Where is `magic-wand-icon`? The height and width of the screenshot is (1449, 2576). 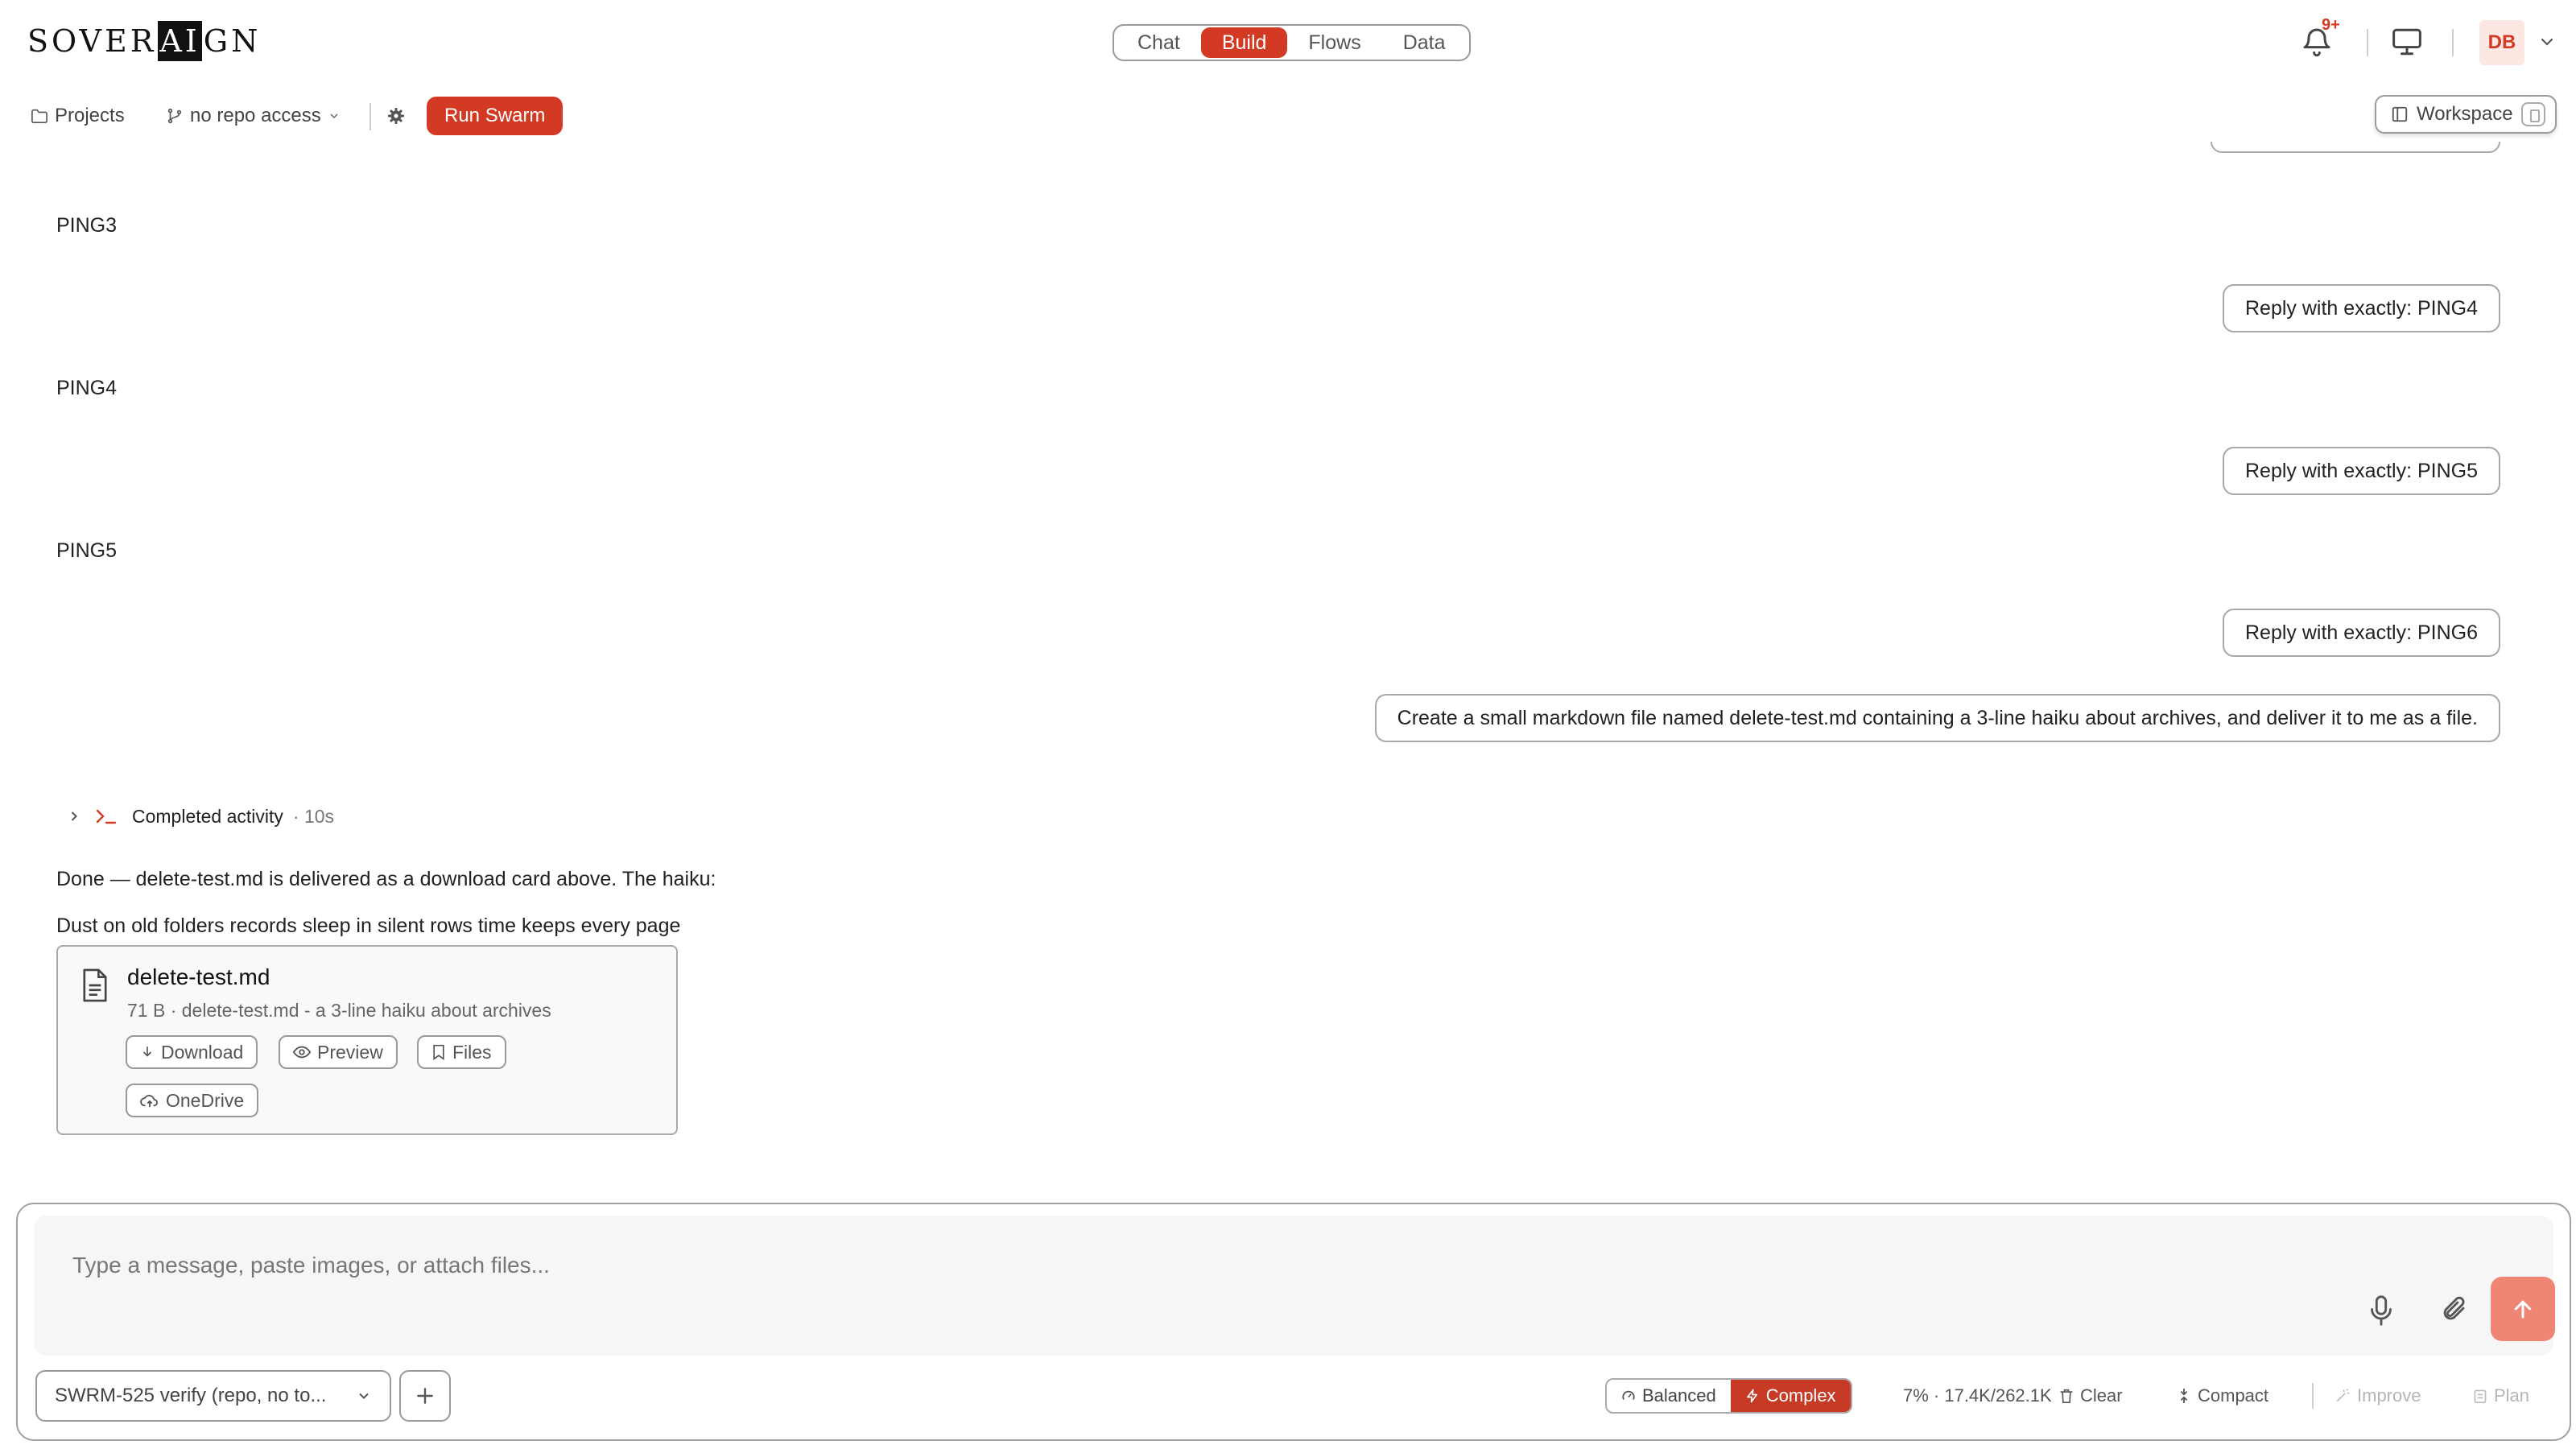
magic-wand-icon is located at coordinates (2343, 1395).